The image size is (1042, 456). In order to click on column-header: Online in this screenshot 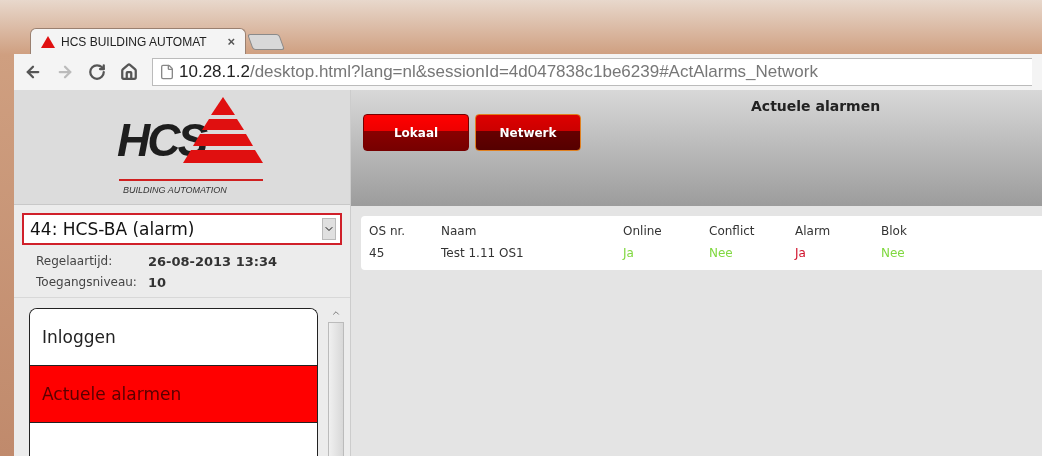, I will do `click(666, 233)`.